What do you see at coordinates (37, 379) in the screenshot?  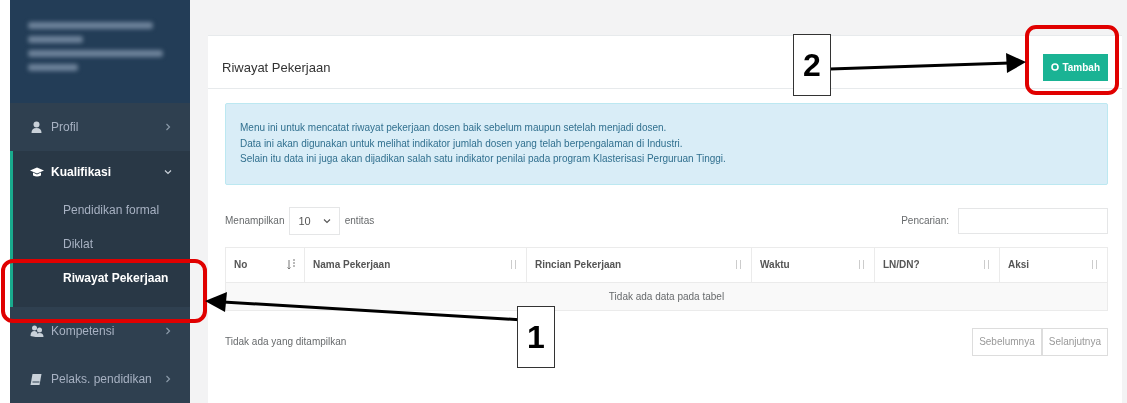 I see `book-icon` at bounding box center [37, 379].